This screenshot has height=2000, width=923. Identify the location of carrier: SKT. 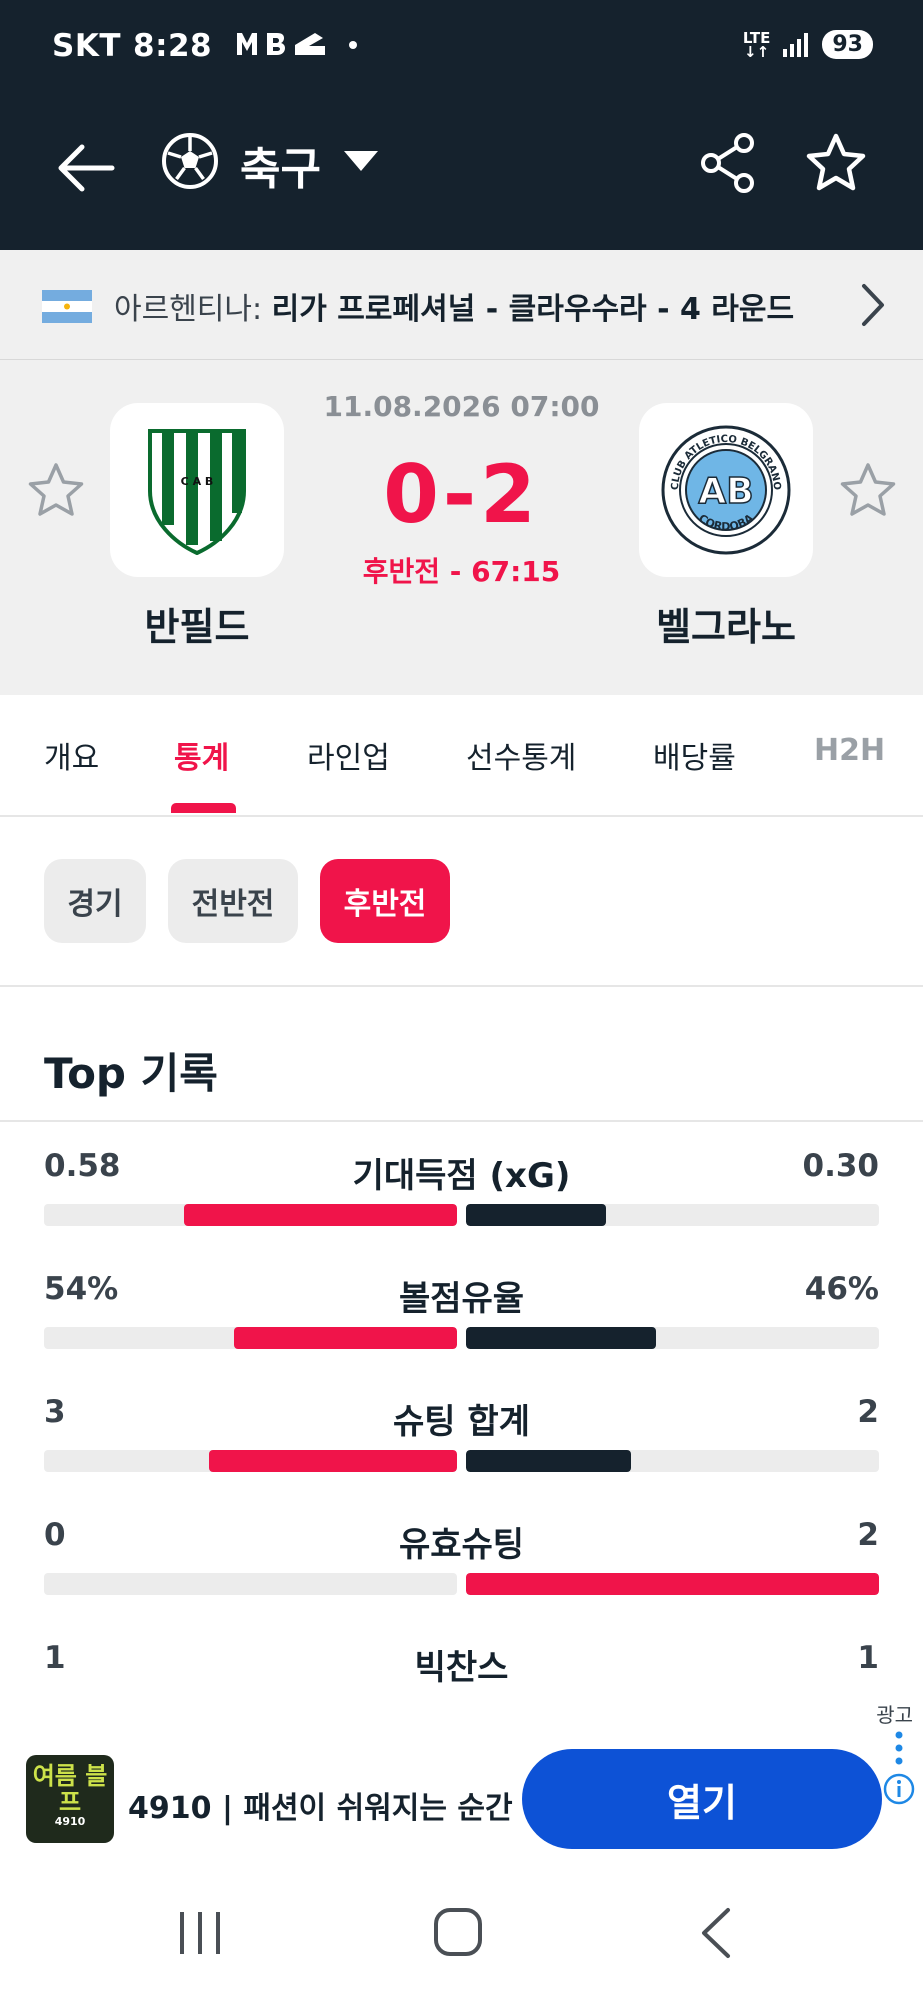
(86, 46).